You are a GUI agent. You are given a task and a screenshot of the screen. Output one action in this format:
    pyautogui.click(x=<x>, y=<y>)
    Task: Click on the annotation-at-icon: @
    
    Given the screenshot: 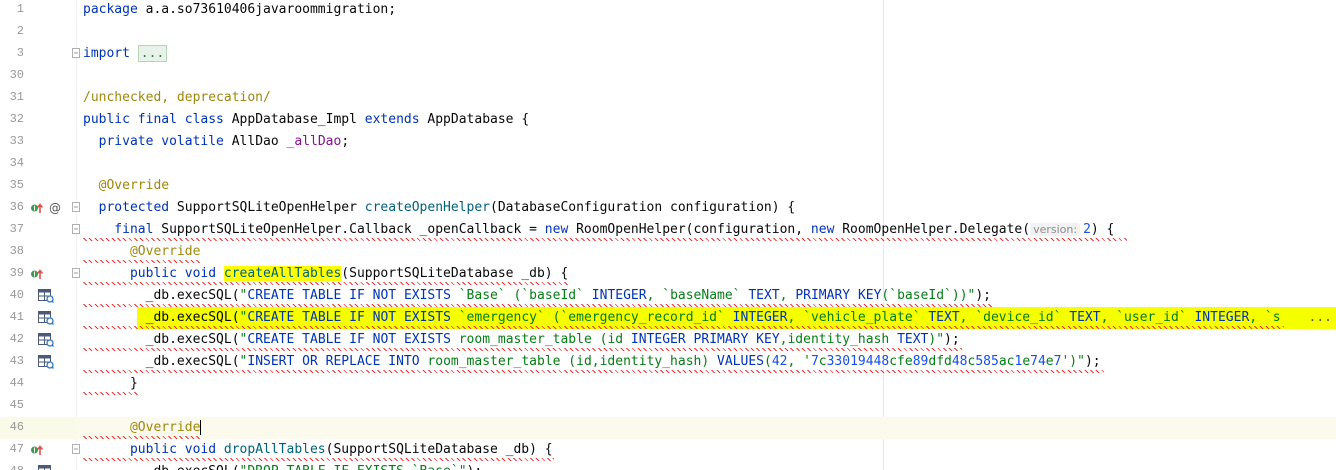 What is the action you would take?
    pyautogui.click(x=55, y=208)
    